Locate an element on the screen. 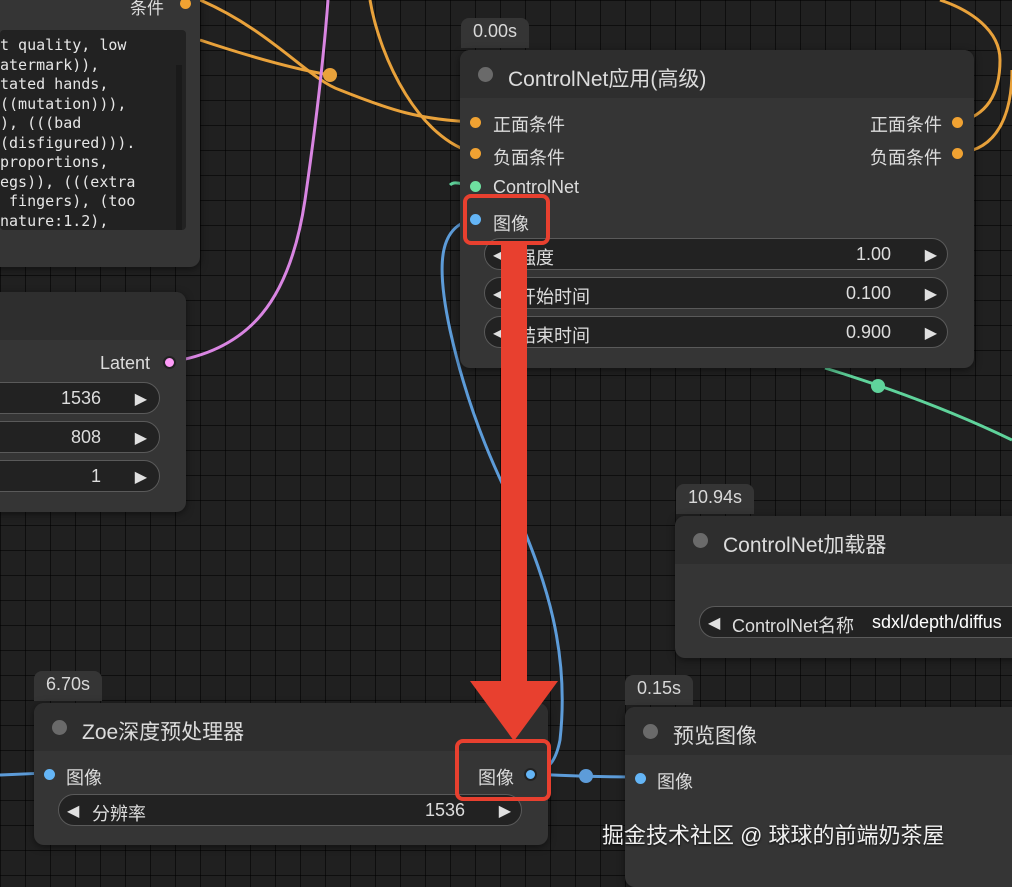 This screenshot has height=887, width=1012. wire-positive-in is located at coordinates (337, 62).